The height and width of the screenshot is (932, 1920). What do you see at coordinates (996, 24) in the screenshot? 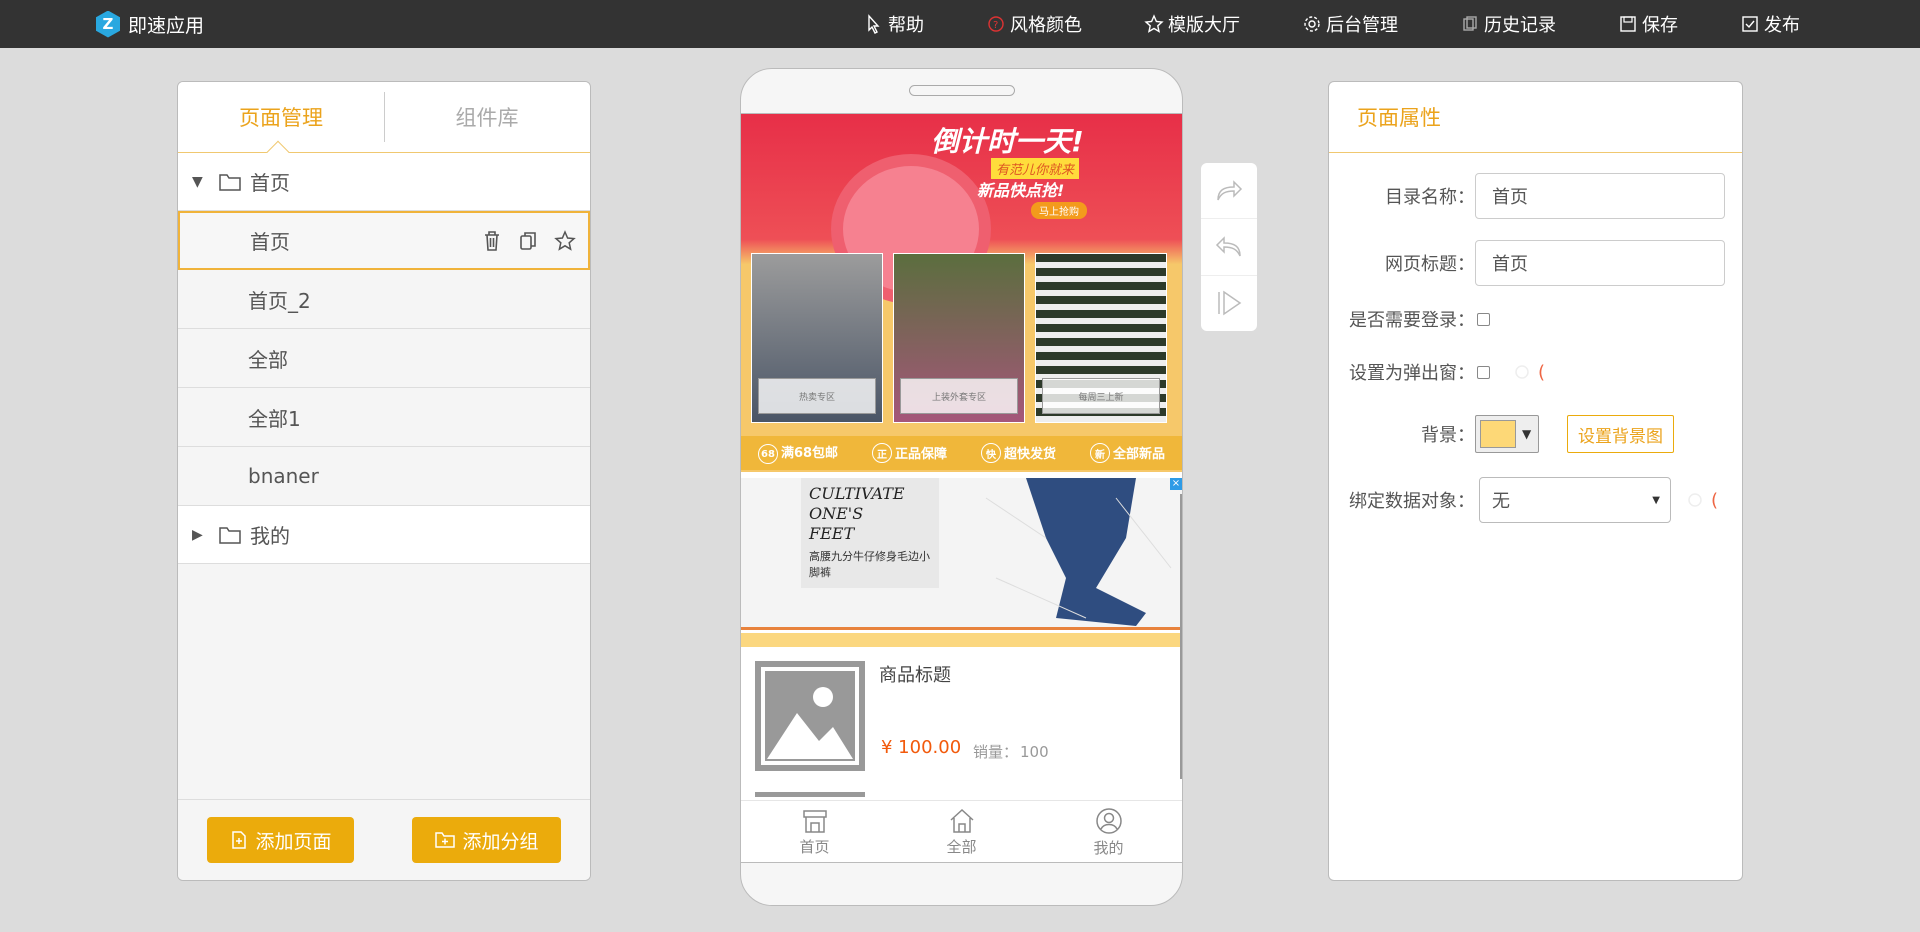
I see `palette-icon: ?` at bounding box center [996, 24].